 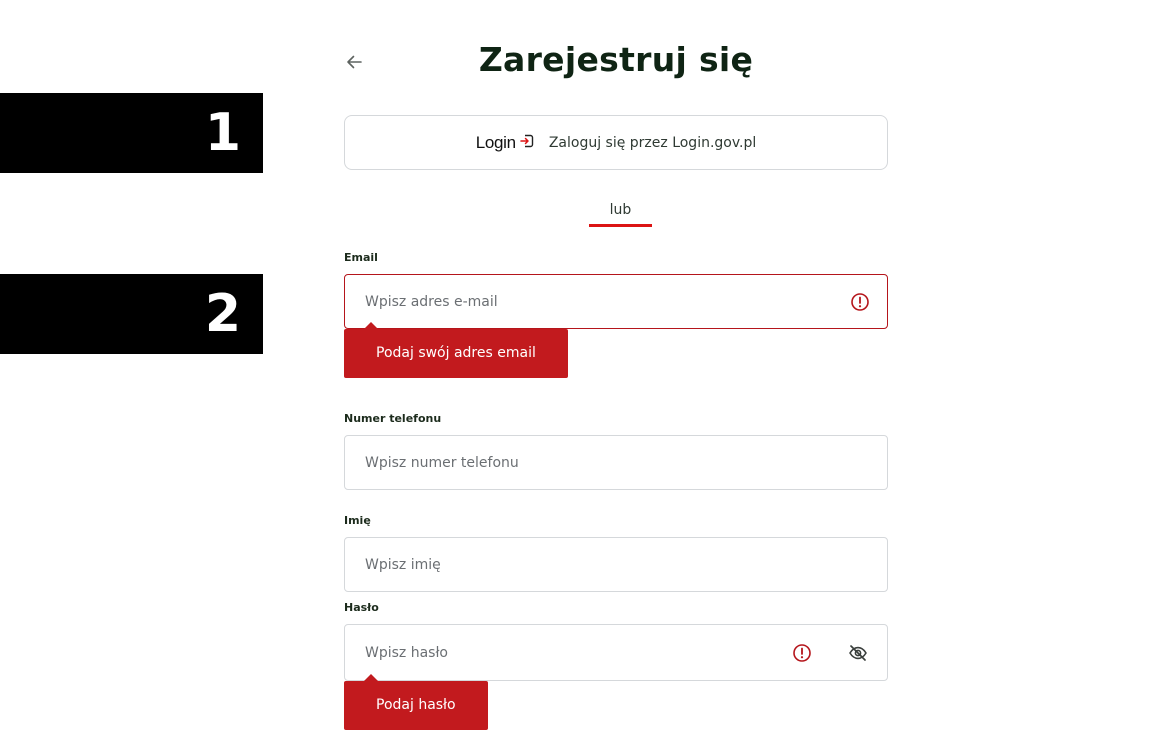 What do you see at coordinates (361, 257) in the screenshot?
I see `email-label: Email` at bounding box center [361, 257].